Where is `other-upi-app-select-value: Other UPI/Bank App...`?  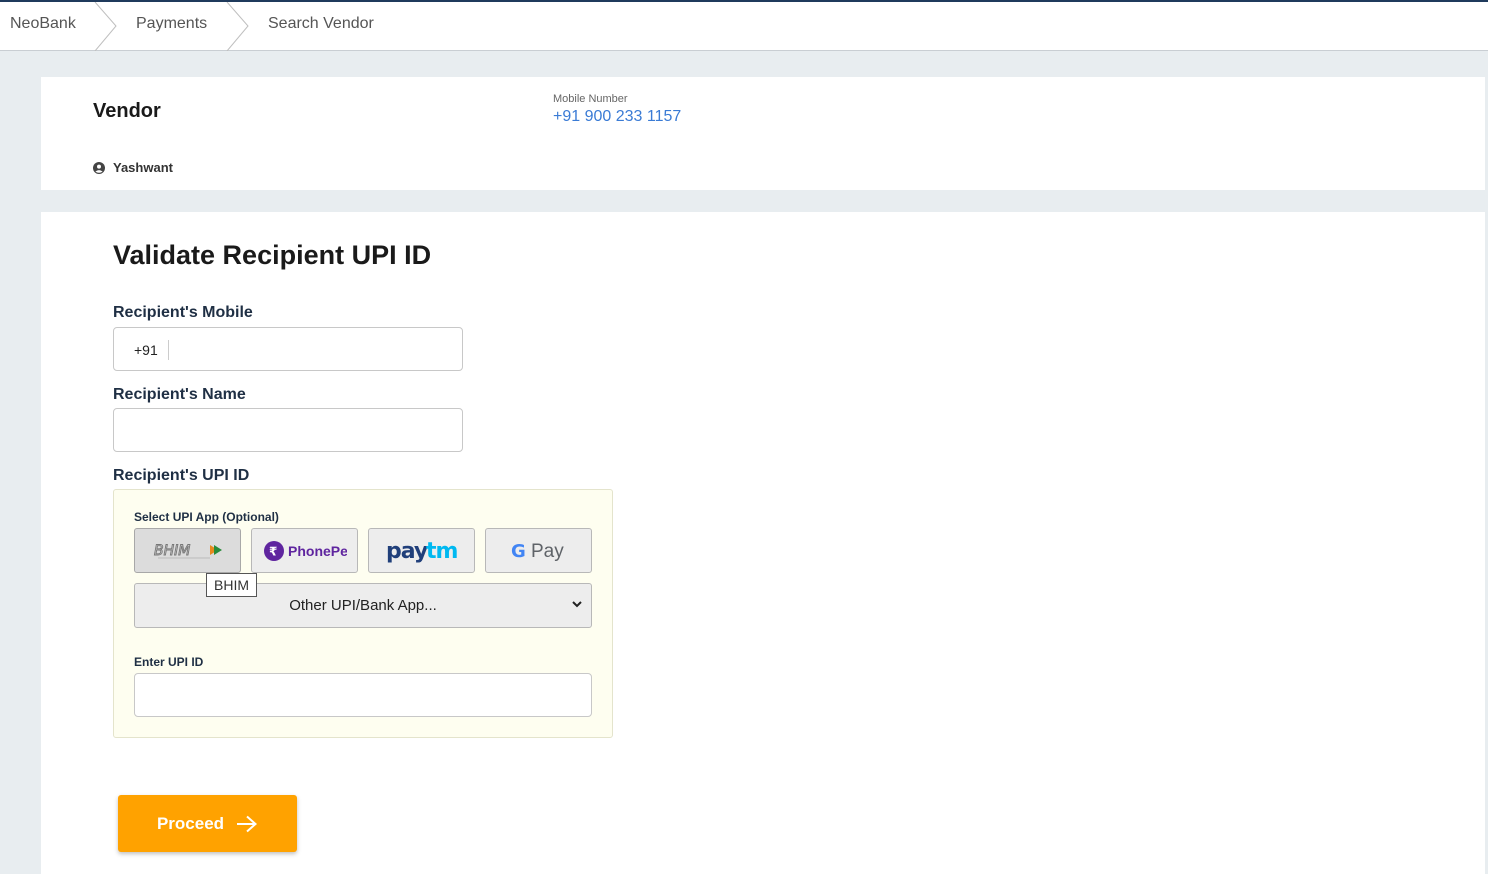 other-upi-app-select-value: Other UPI/Bank App... is located at coordinates (363, 605).